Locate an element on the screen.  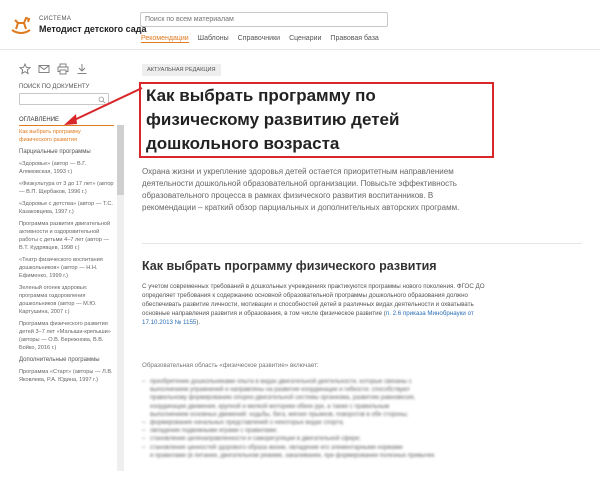
star-icon is located at coordinates (25, 69).